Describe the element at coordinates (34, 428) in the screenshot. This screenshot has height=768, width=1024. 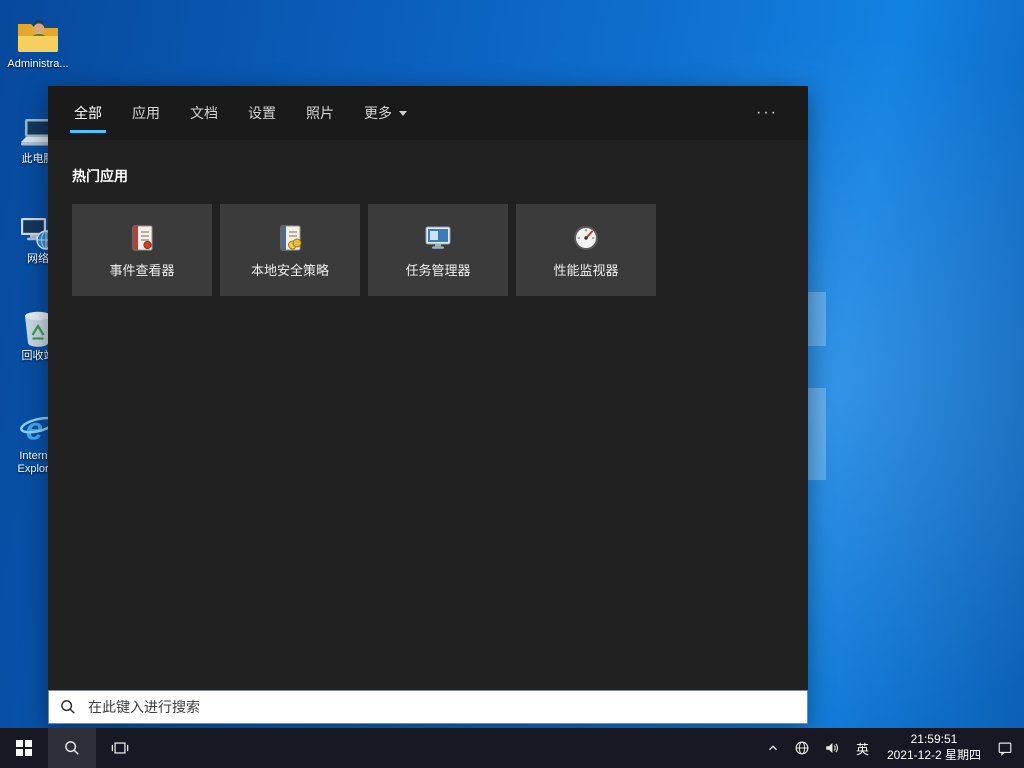
I see `svg-text: e` at that location.